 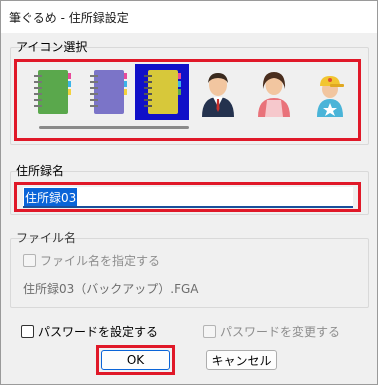 I want to click on ok-button: OK, so click(x=135, y=360).